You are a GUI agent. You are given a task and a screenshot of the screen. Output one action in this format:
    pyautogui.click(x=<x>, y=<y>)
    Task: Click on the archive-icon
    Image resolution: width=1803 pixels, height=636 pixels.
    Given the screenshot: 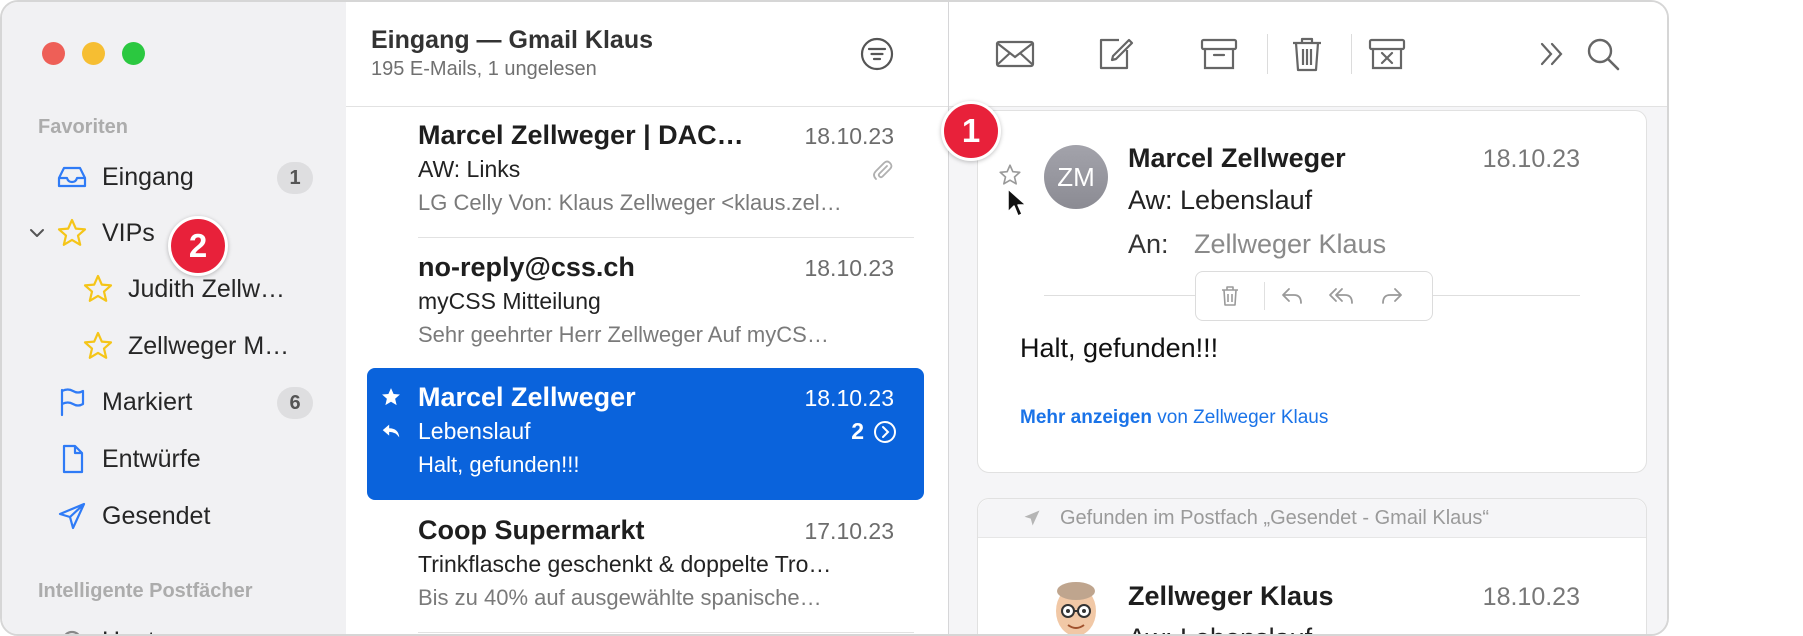 What is the action you would take?
    pyautogui.click(x=1219, y=54)
    